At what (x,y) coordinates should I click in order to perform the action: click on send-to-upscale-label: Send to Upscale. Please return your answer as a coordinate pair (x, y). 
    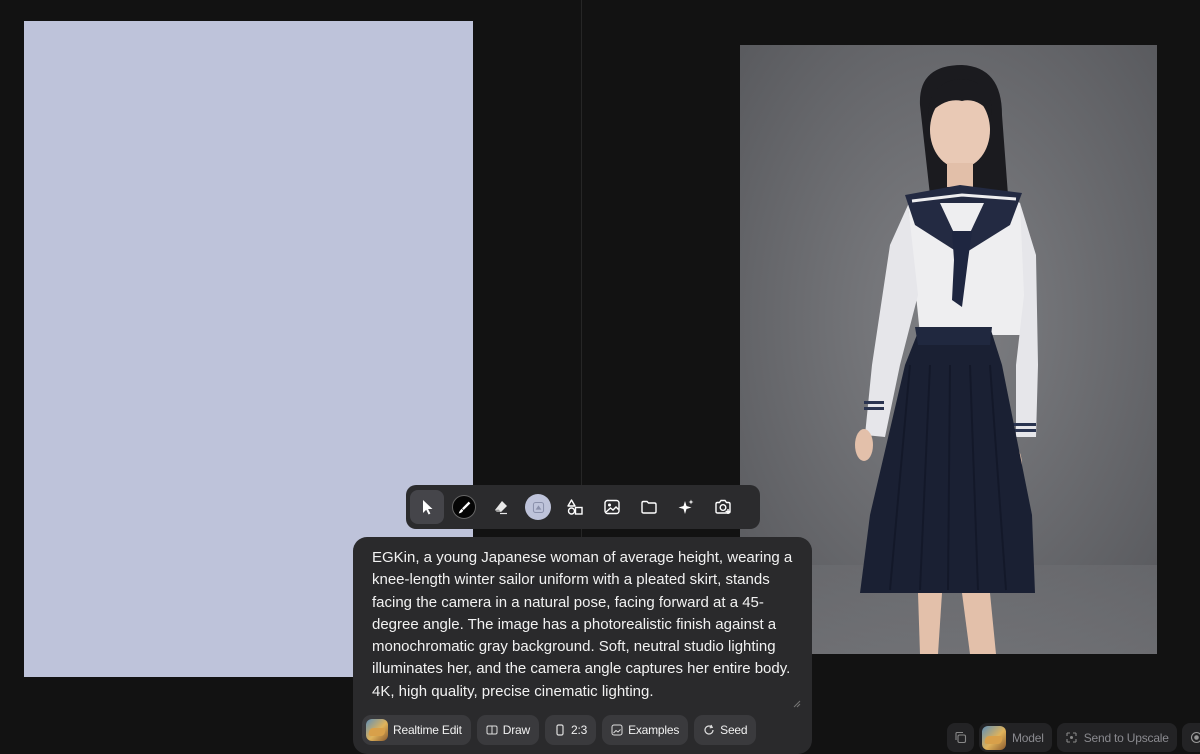
    Looking at the image, I should click on (1126, 737).